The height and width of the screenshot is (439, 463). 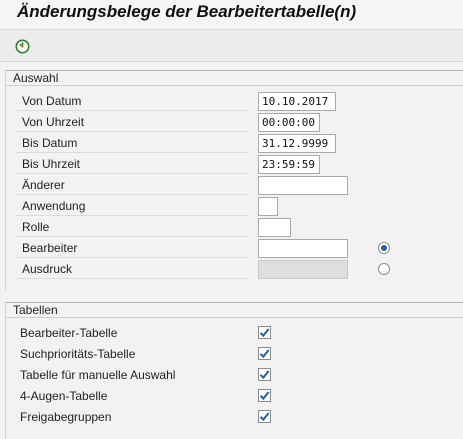 I want to click on row-rolle: Rolle, so click(x=234, y=227).